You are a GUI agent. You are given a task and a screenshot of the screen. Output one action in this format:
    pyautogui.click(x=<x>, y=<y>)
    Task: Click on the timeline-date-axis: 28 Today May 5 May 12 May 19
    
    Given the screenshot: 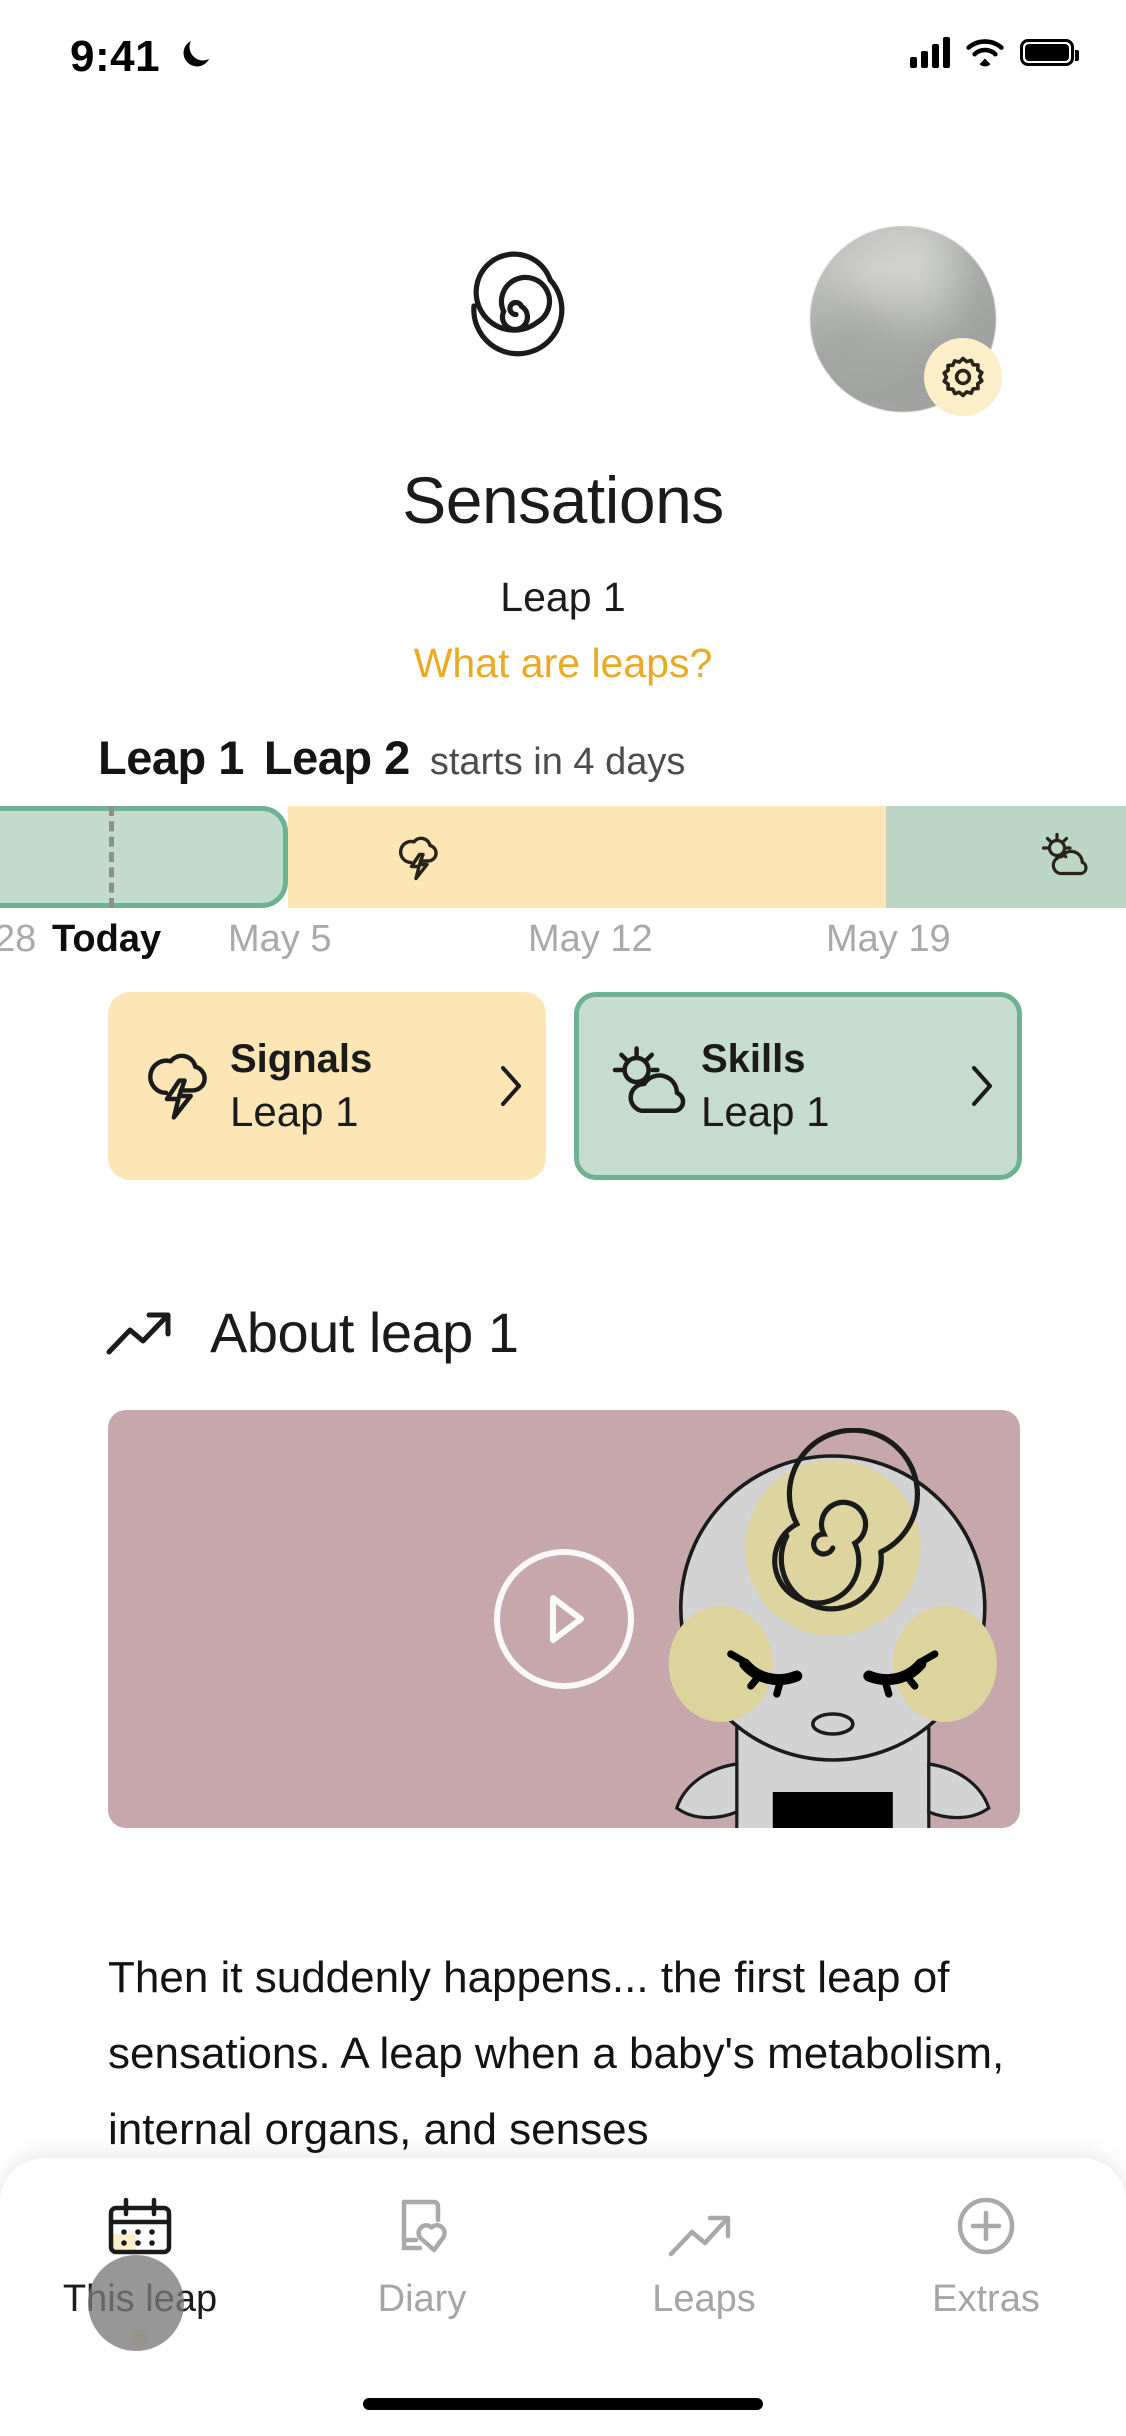 What is the action you would take?
    pyautogui.click(x=563, y=948)
    